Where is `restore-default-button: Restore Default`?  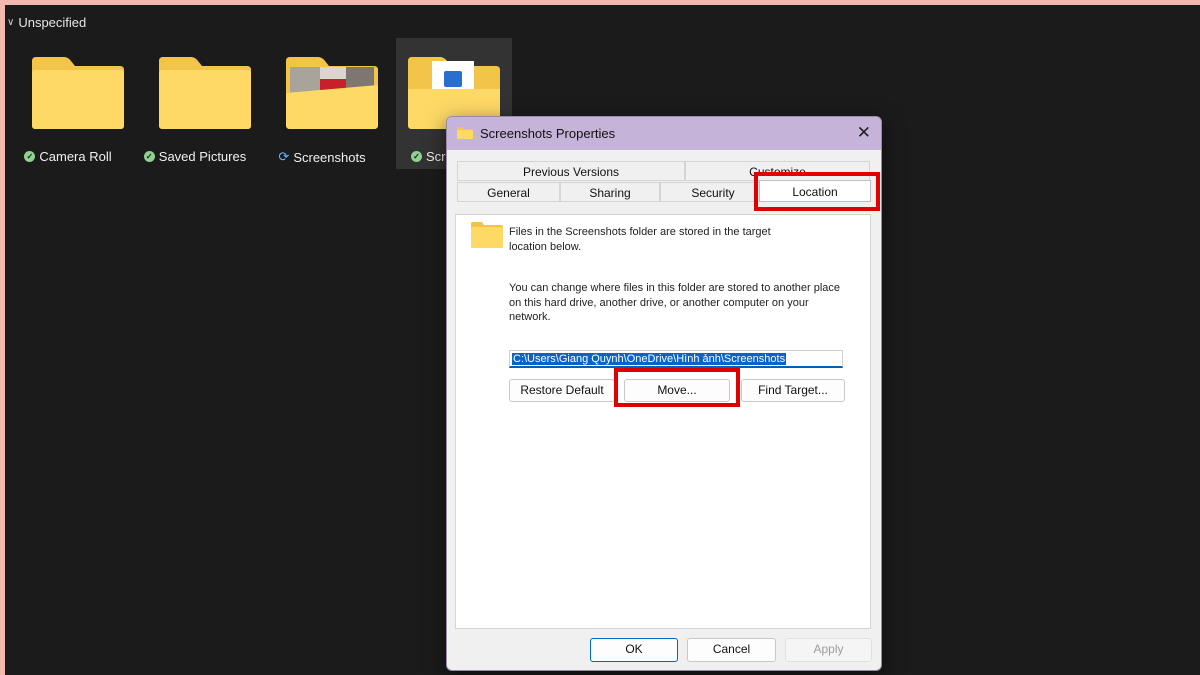 restore-default-button: Restore Default is located at coordinates (562, 390).